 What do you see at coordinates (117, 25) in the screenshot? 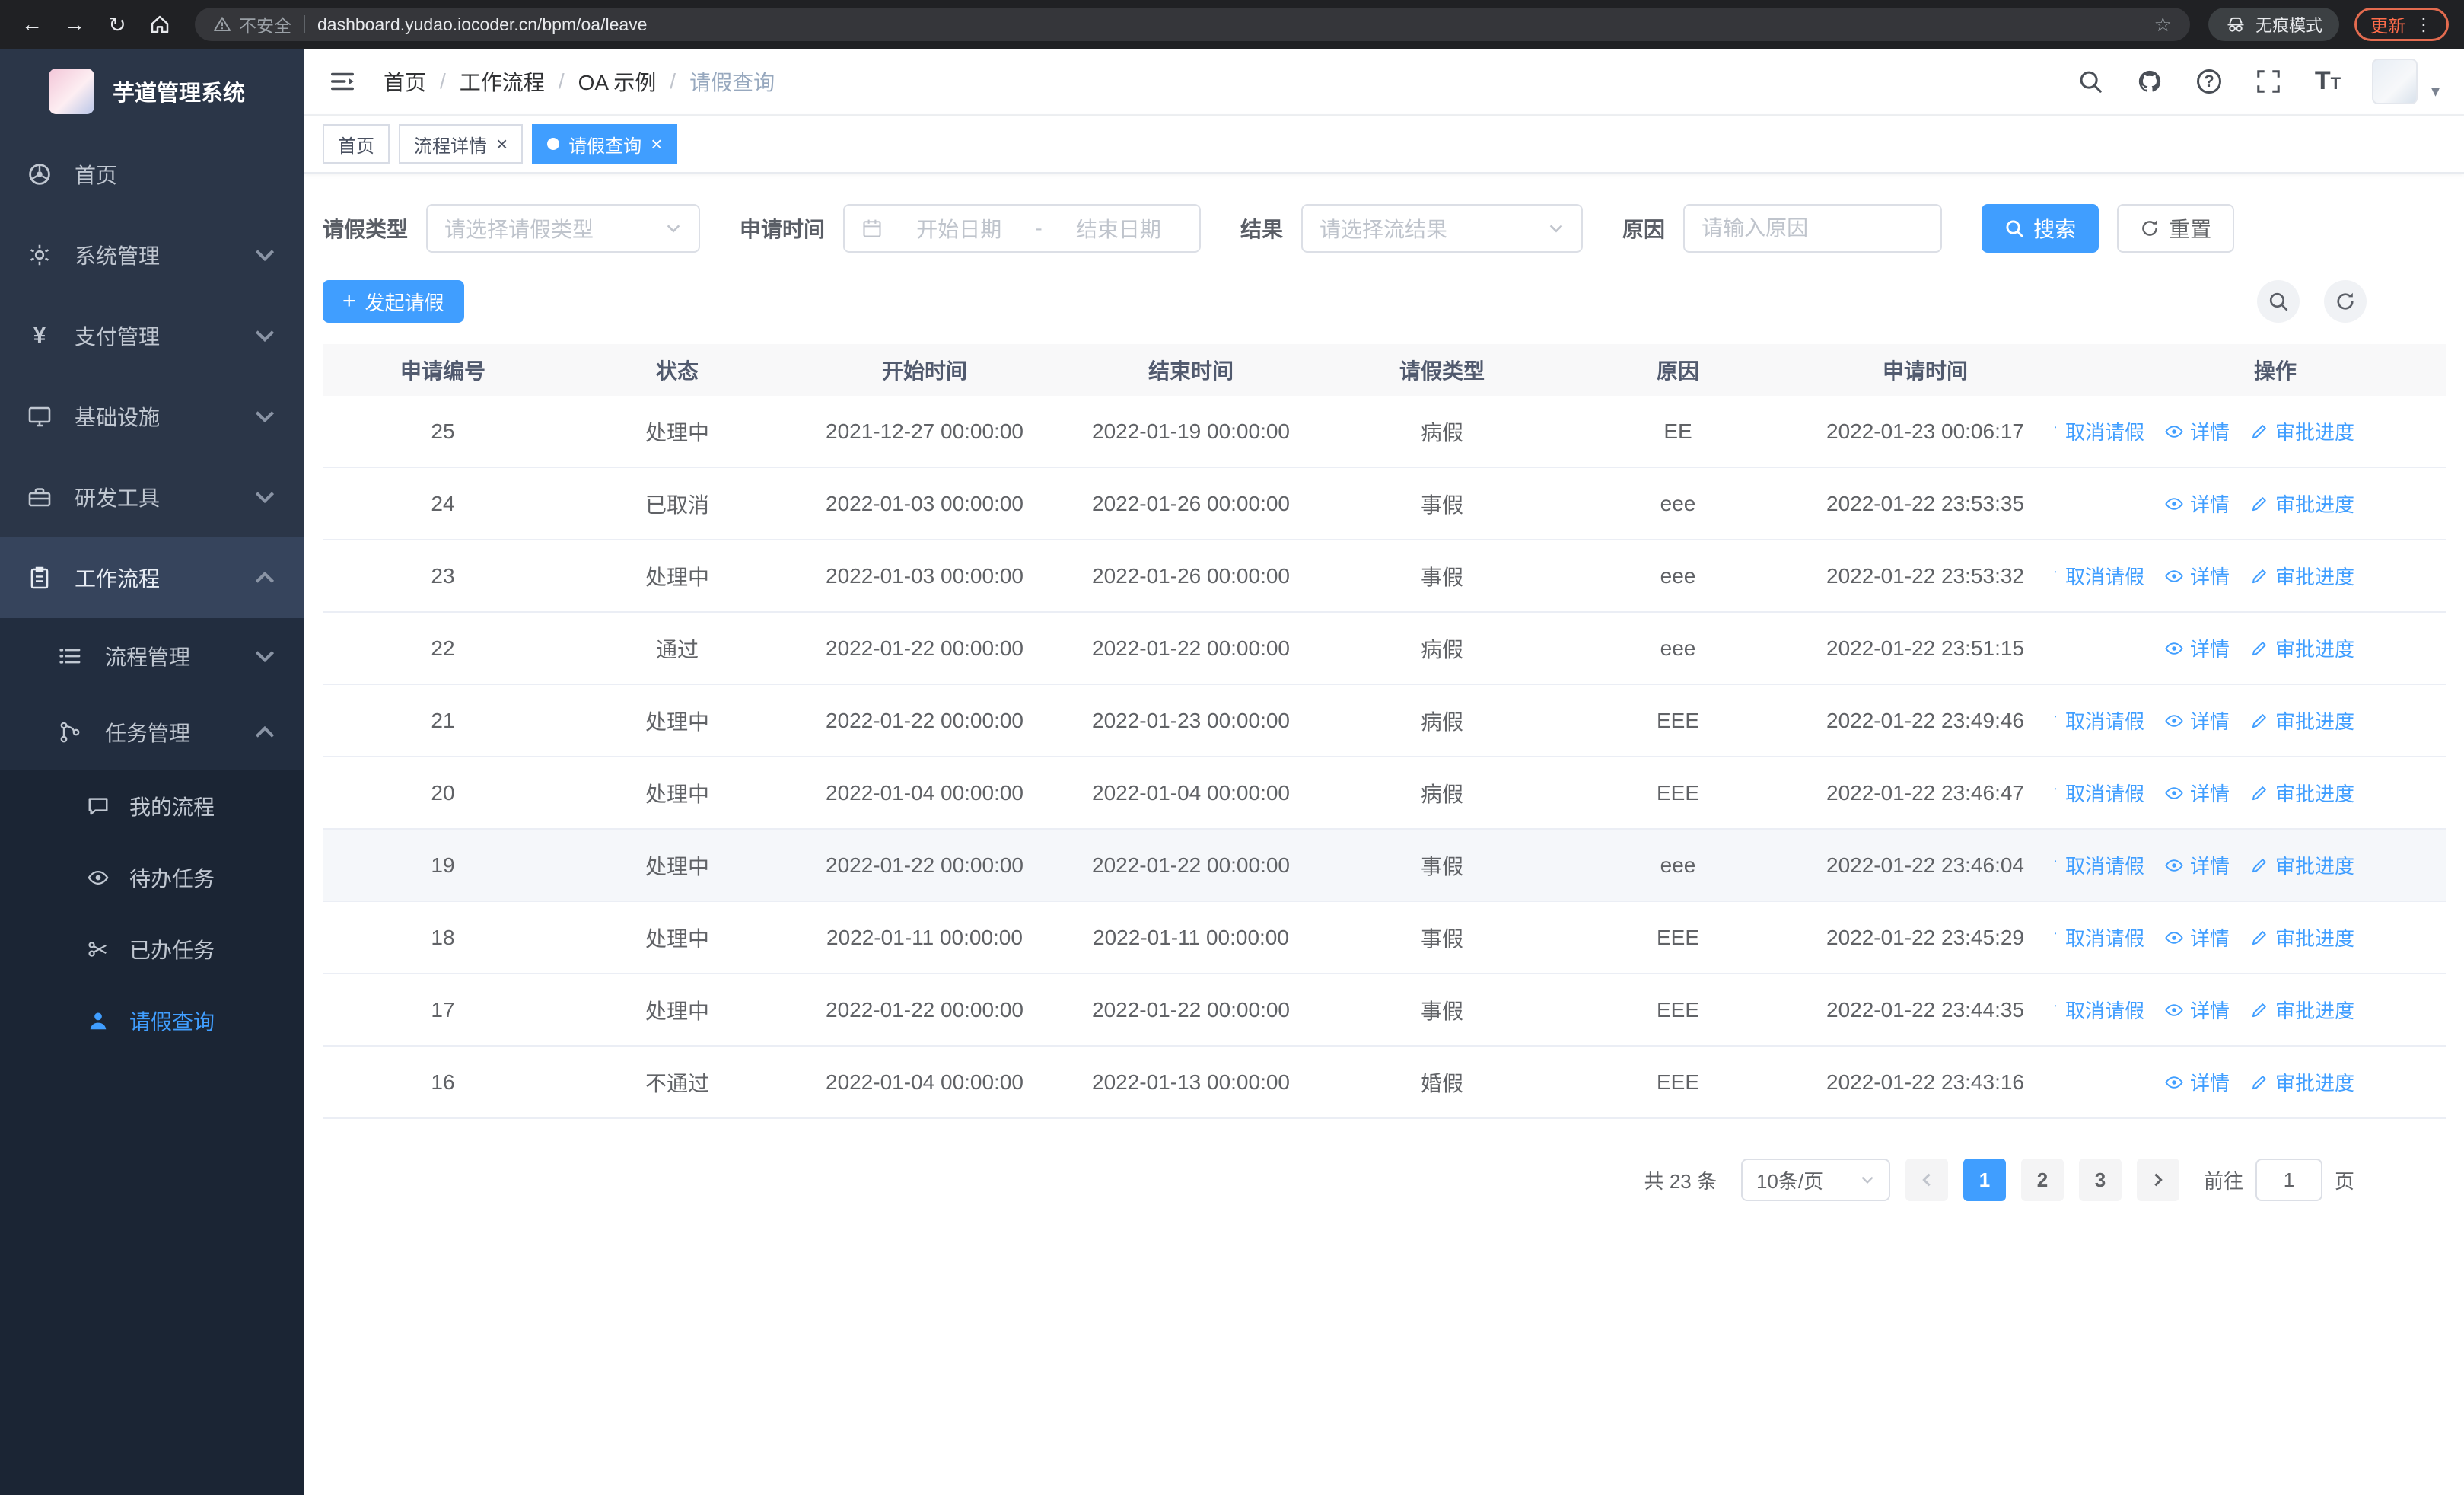
I see `reload-icon: ↻` at bounding box center [117, 25].